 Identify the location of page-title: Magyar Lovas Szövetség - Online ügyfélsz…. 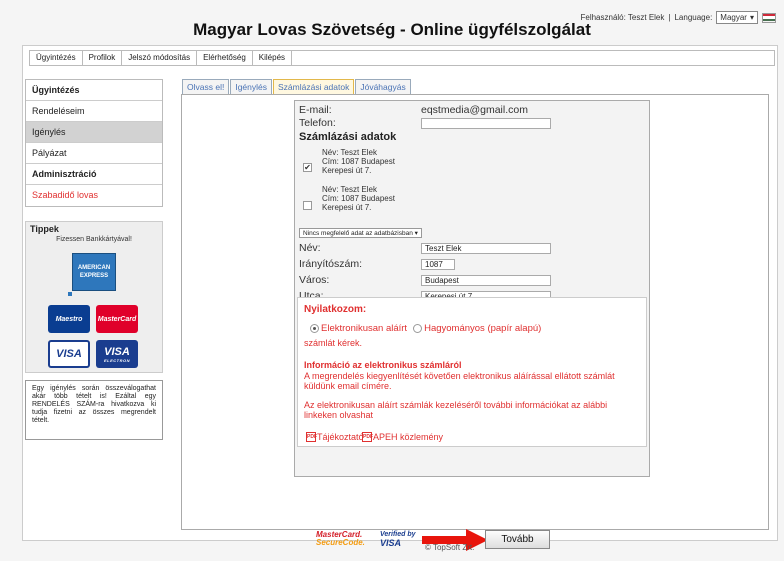
(392, 29).